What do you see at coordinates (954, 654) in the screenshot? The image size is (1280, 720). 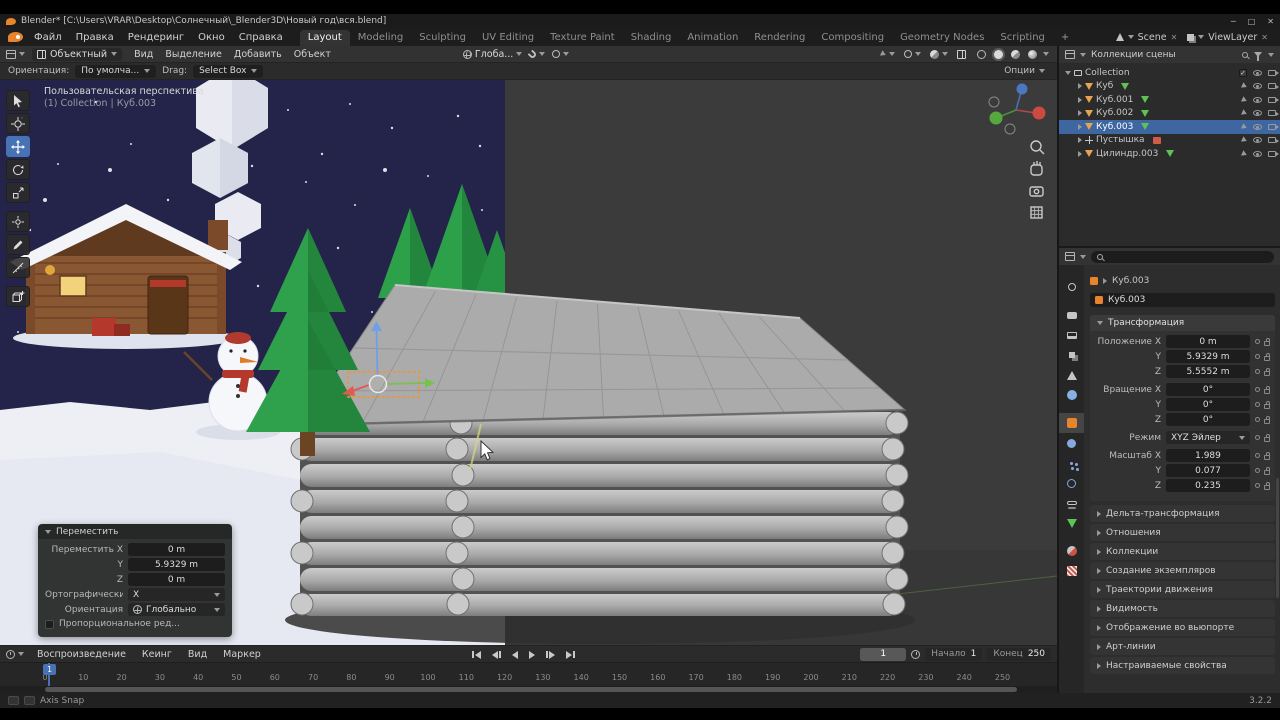 I see `frame-start-field: Начало 1` at bounding box center [954, 654].